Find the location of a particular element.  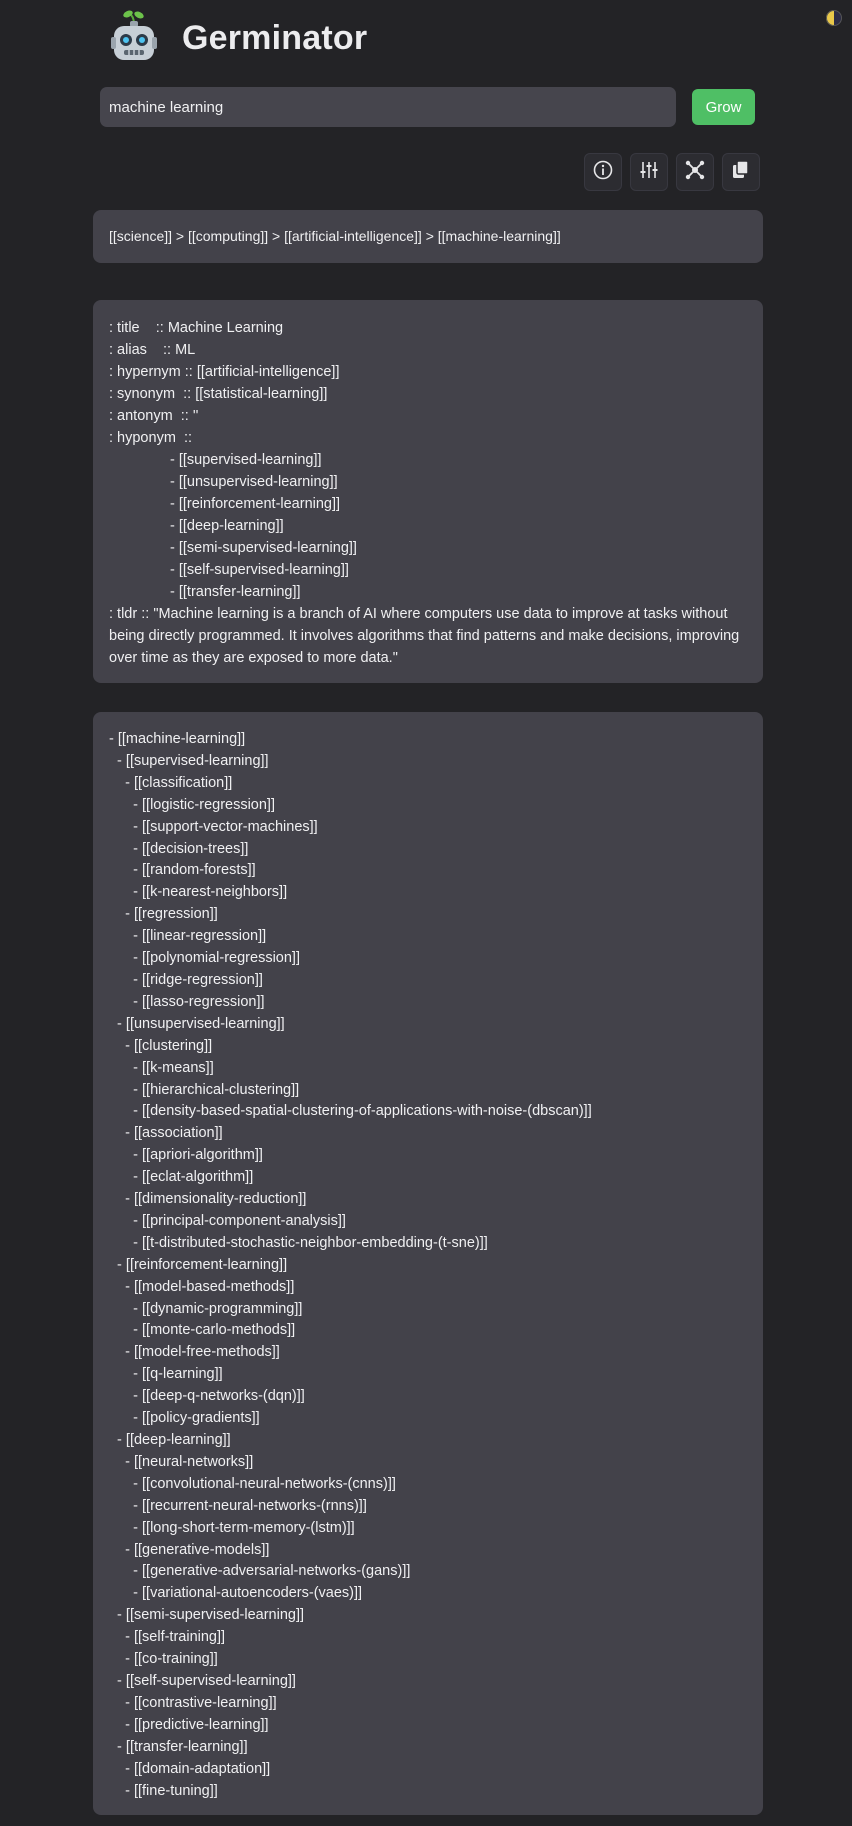

graph-icon is located at coordinates (695, 172).